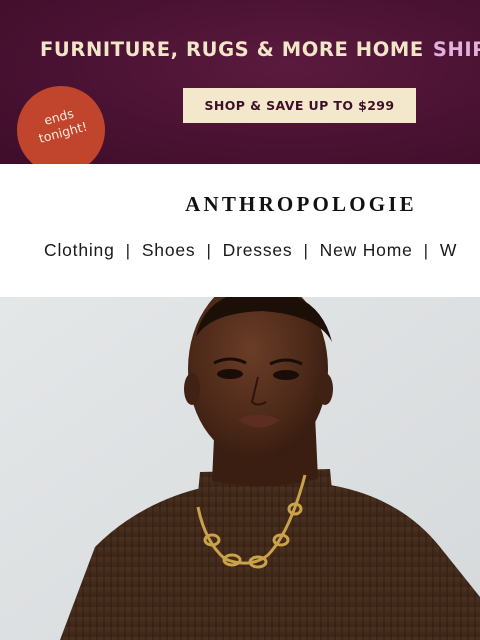 Image resolution: width=480 pixels, height=640 pixels. I want to click on promo-headline: FURNITURE, RUGS & MORE HOME SHIP, so click(260, 49).